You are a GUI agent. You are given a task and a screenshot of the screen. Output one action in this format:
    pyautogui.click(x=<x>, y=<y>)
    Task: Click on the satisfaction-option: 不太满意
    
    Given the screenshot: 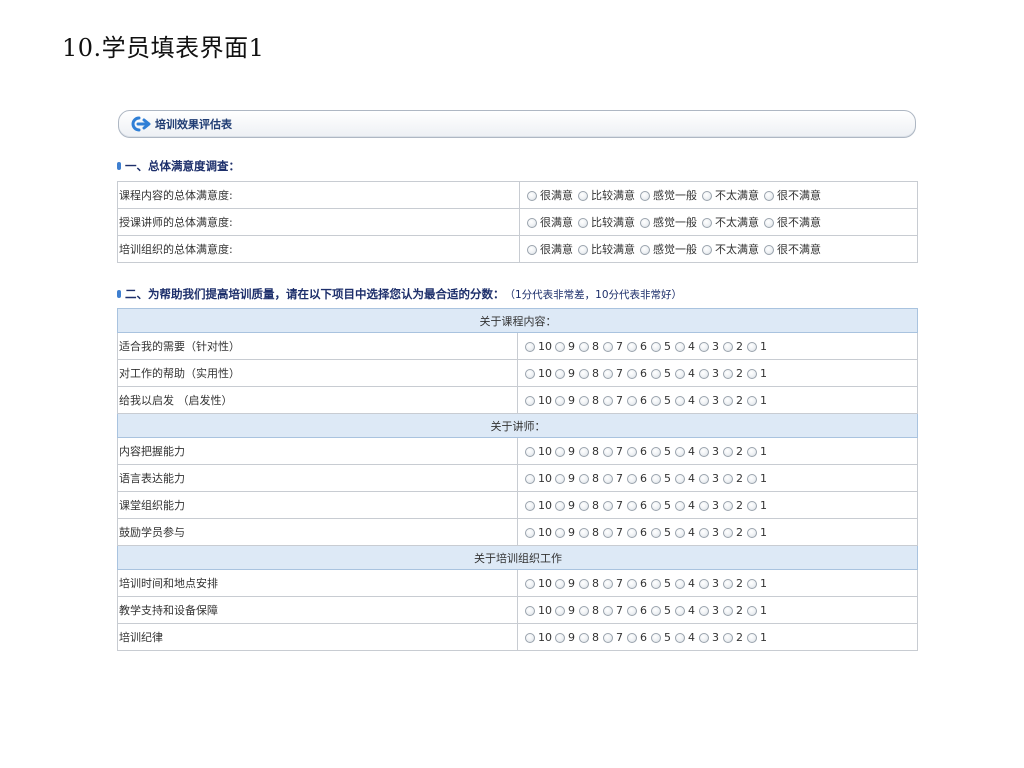 What is the action you would take?
    pyautogui.click(x=730, y=222)
    